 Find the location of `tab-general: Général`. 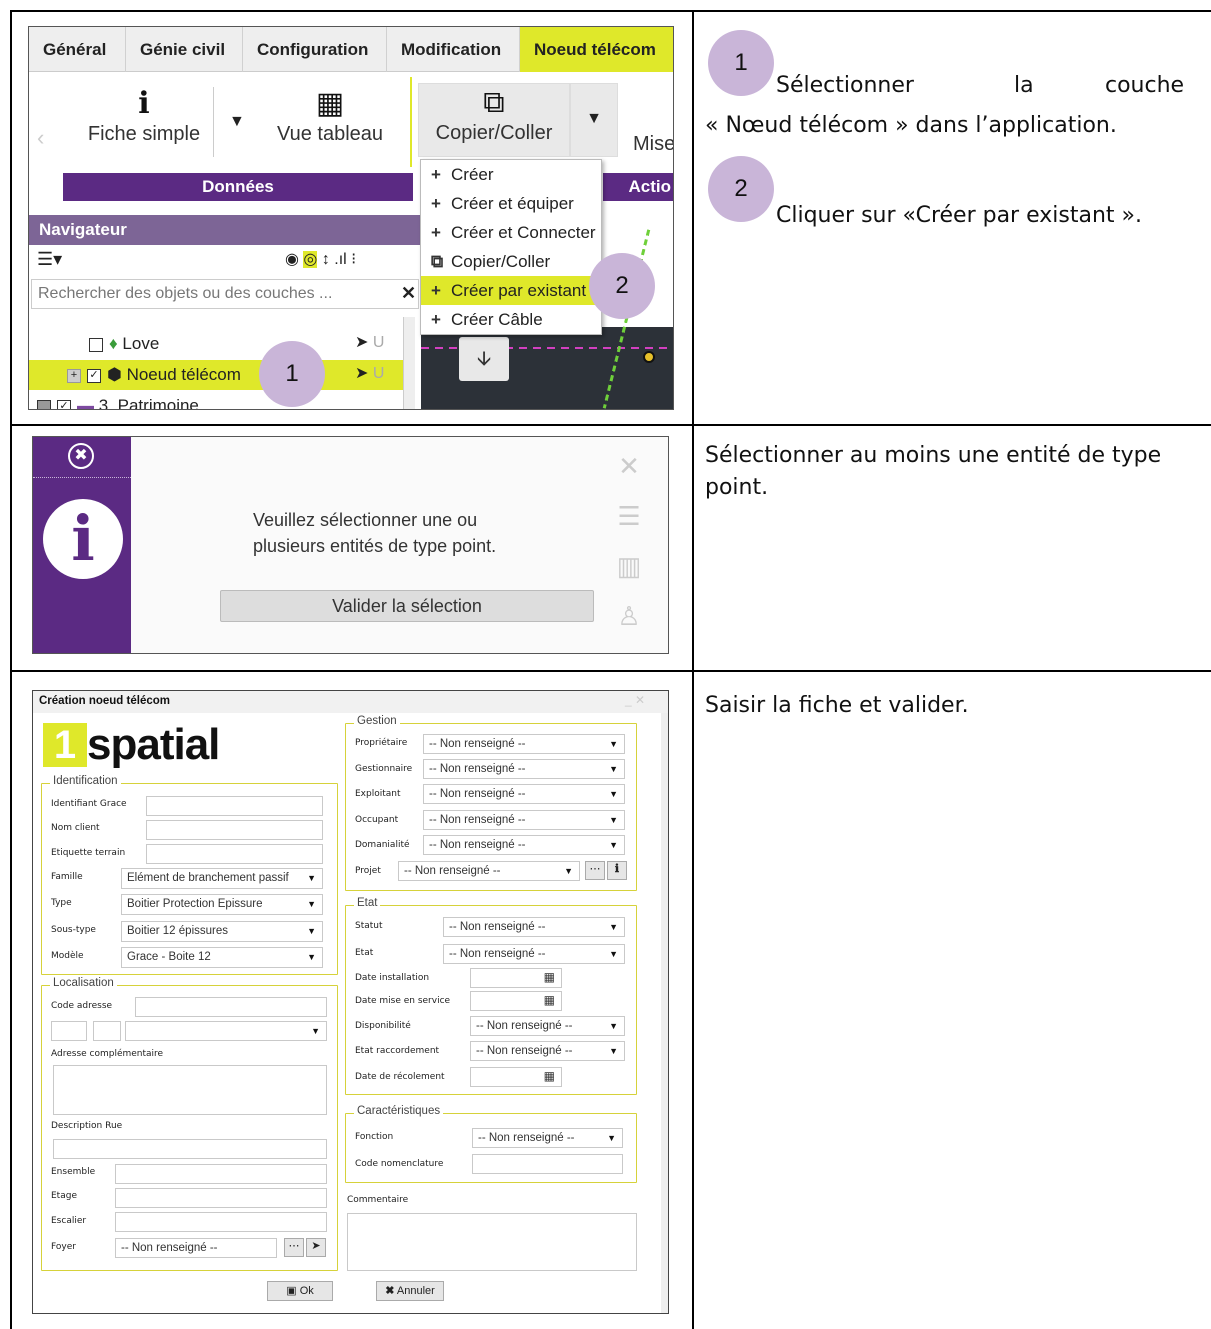

tab-general: Général is located at coordinates (77, 49).